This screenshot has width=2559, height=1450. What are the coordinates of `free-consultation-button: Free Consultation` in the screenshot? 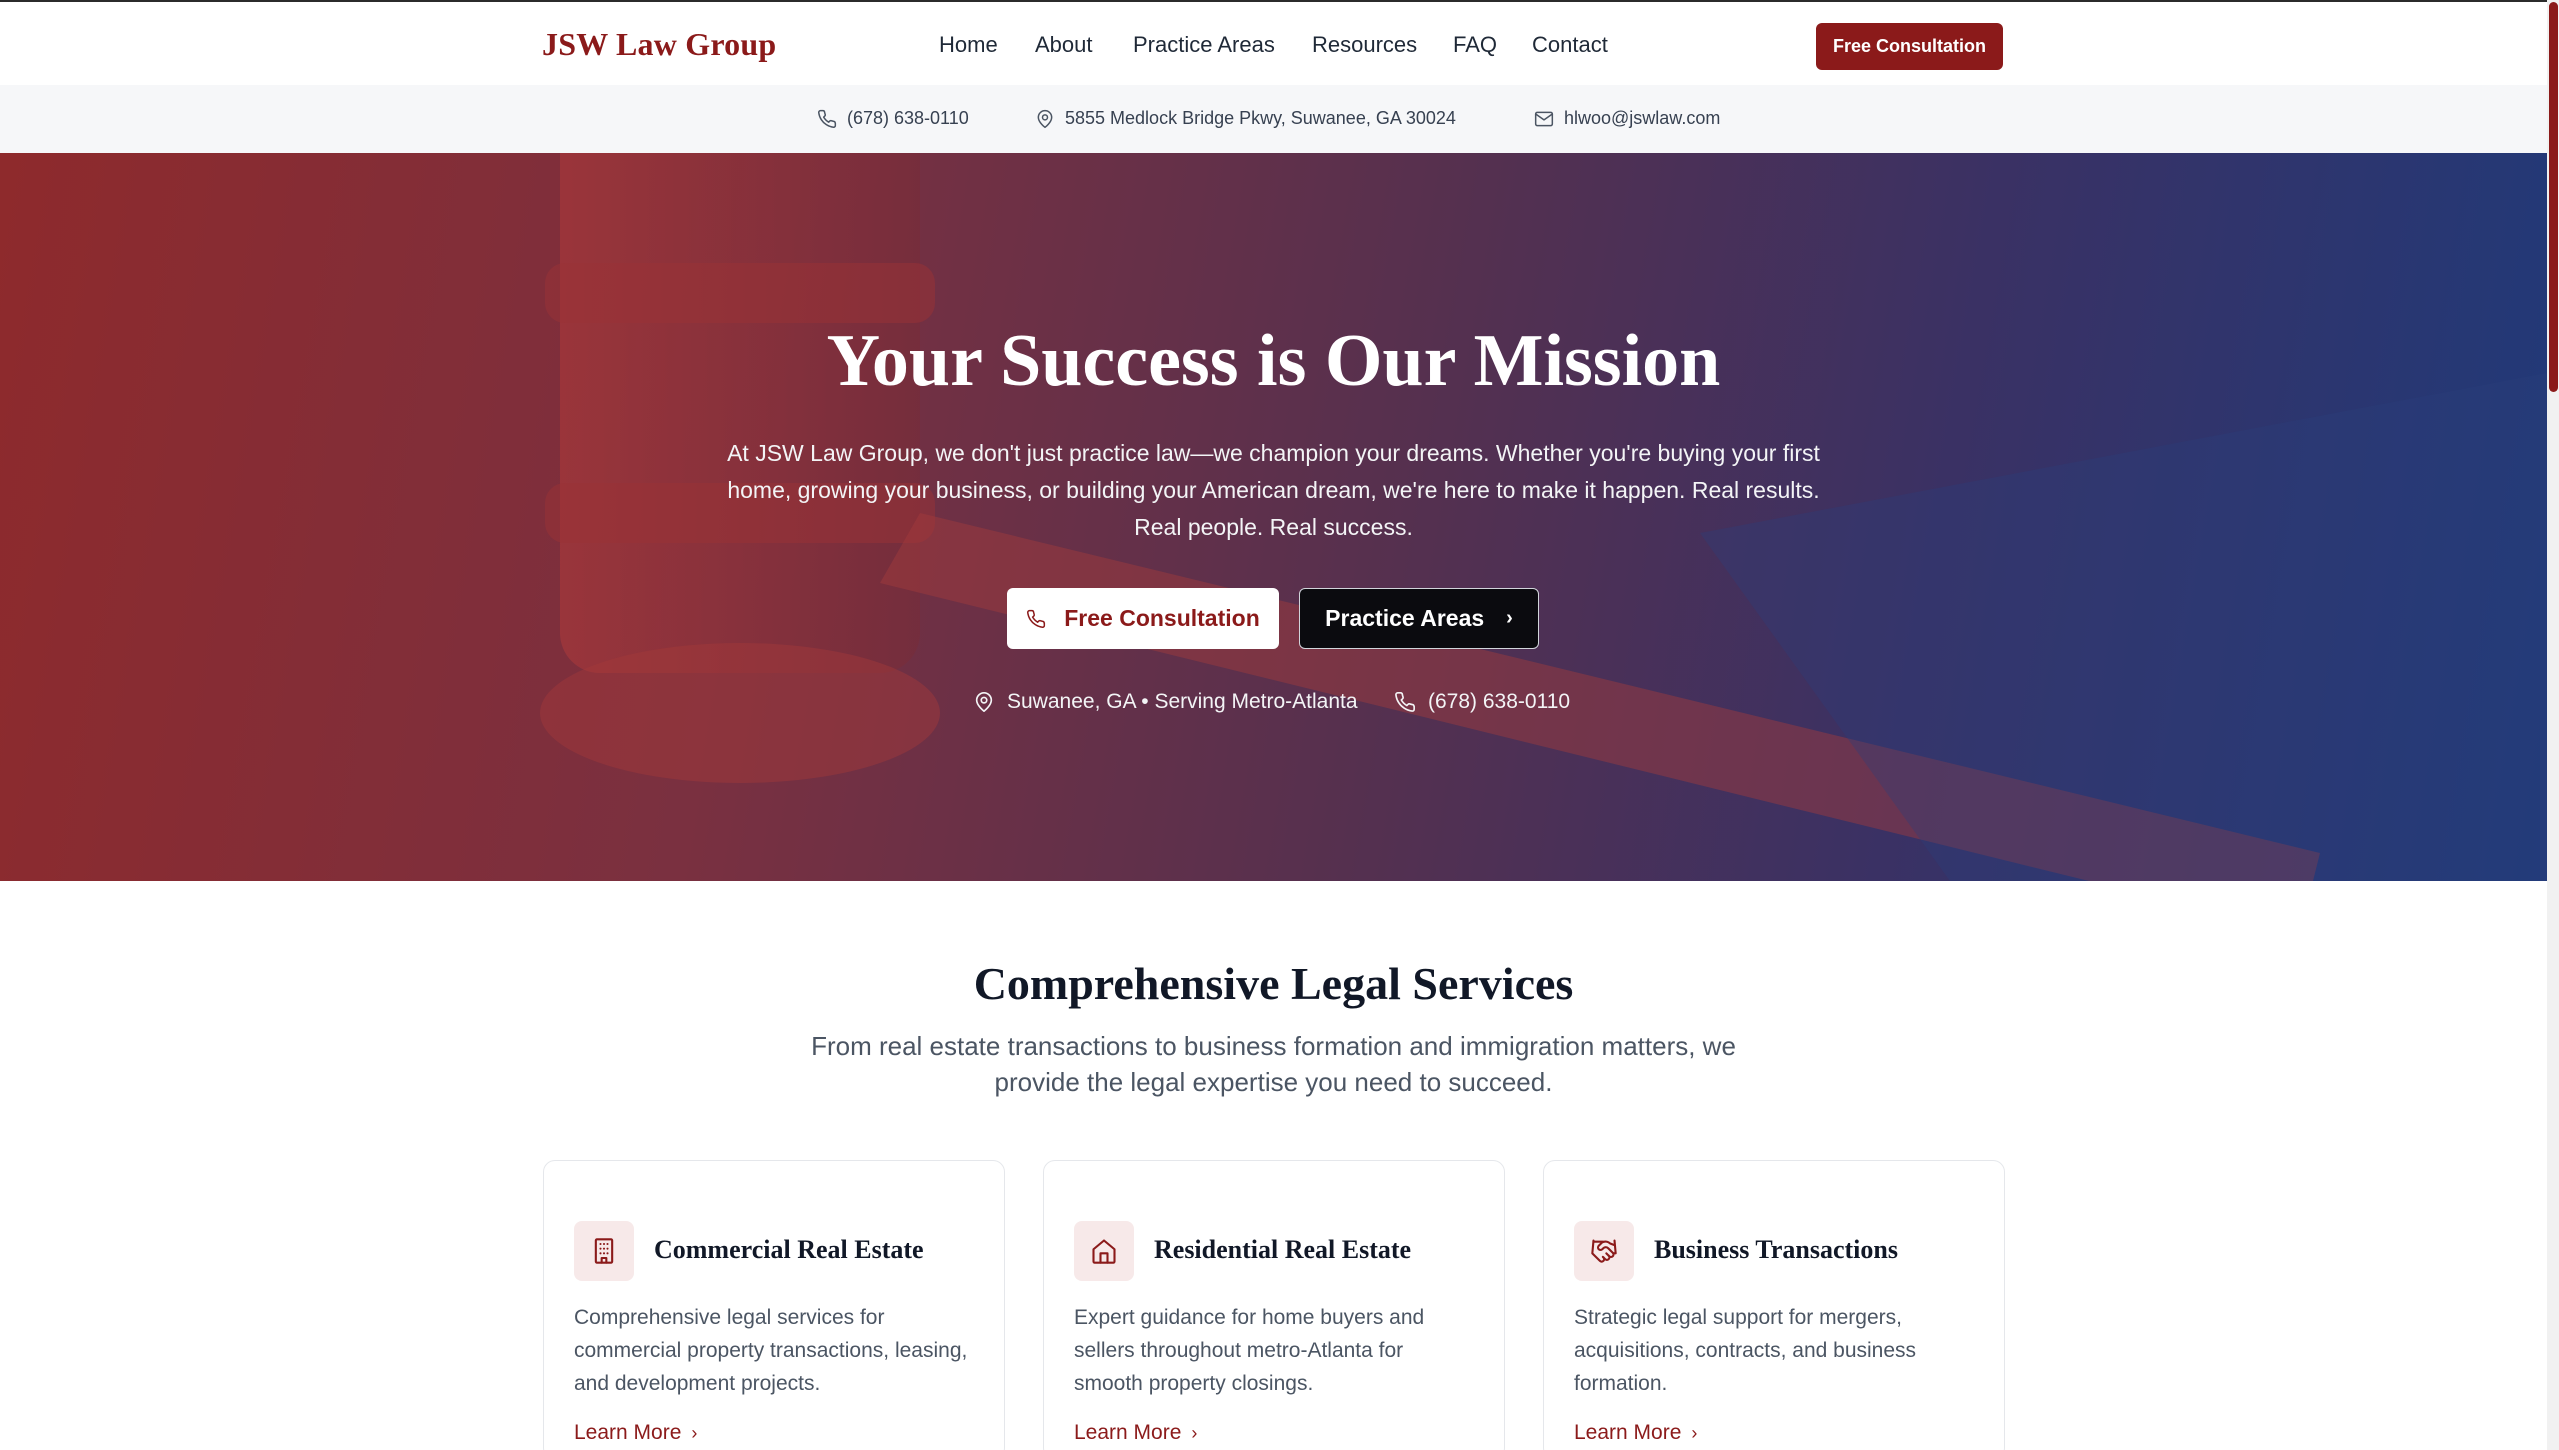 It's located at (1909, 46).